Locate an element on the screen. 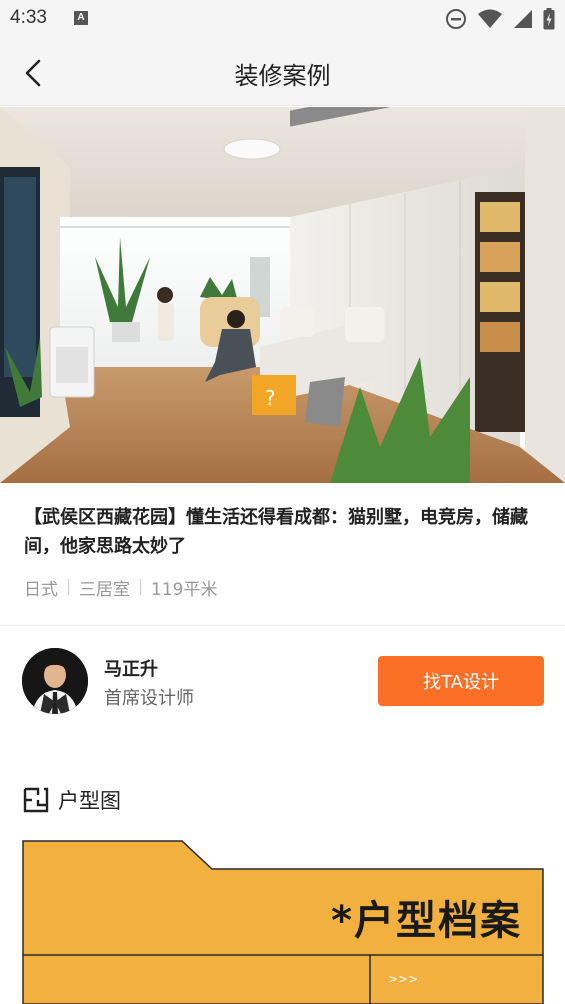  do-not-disturb-icon is located at coordinates (456, 19).